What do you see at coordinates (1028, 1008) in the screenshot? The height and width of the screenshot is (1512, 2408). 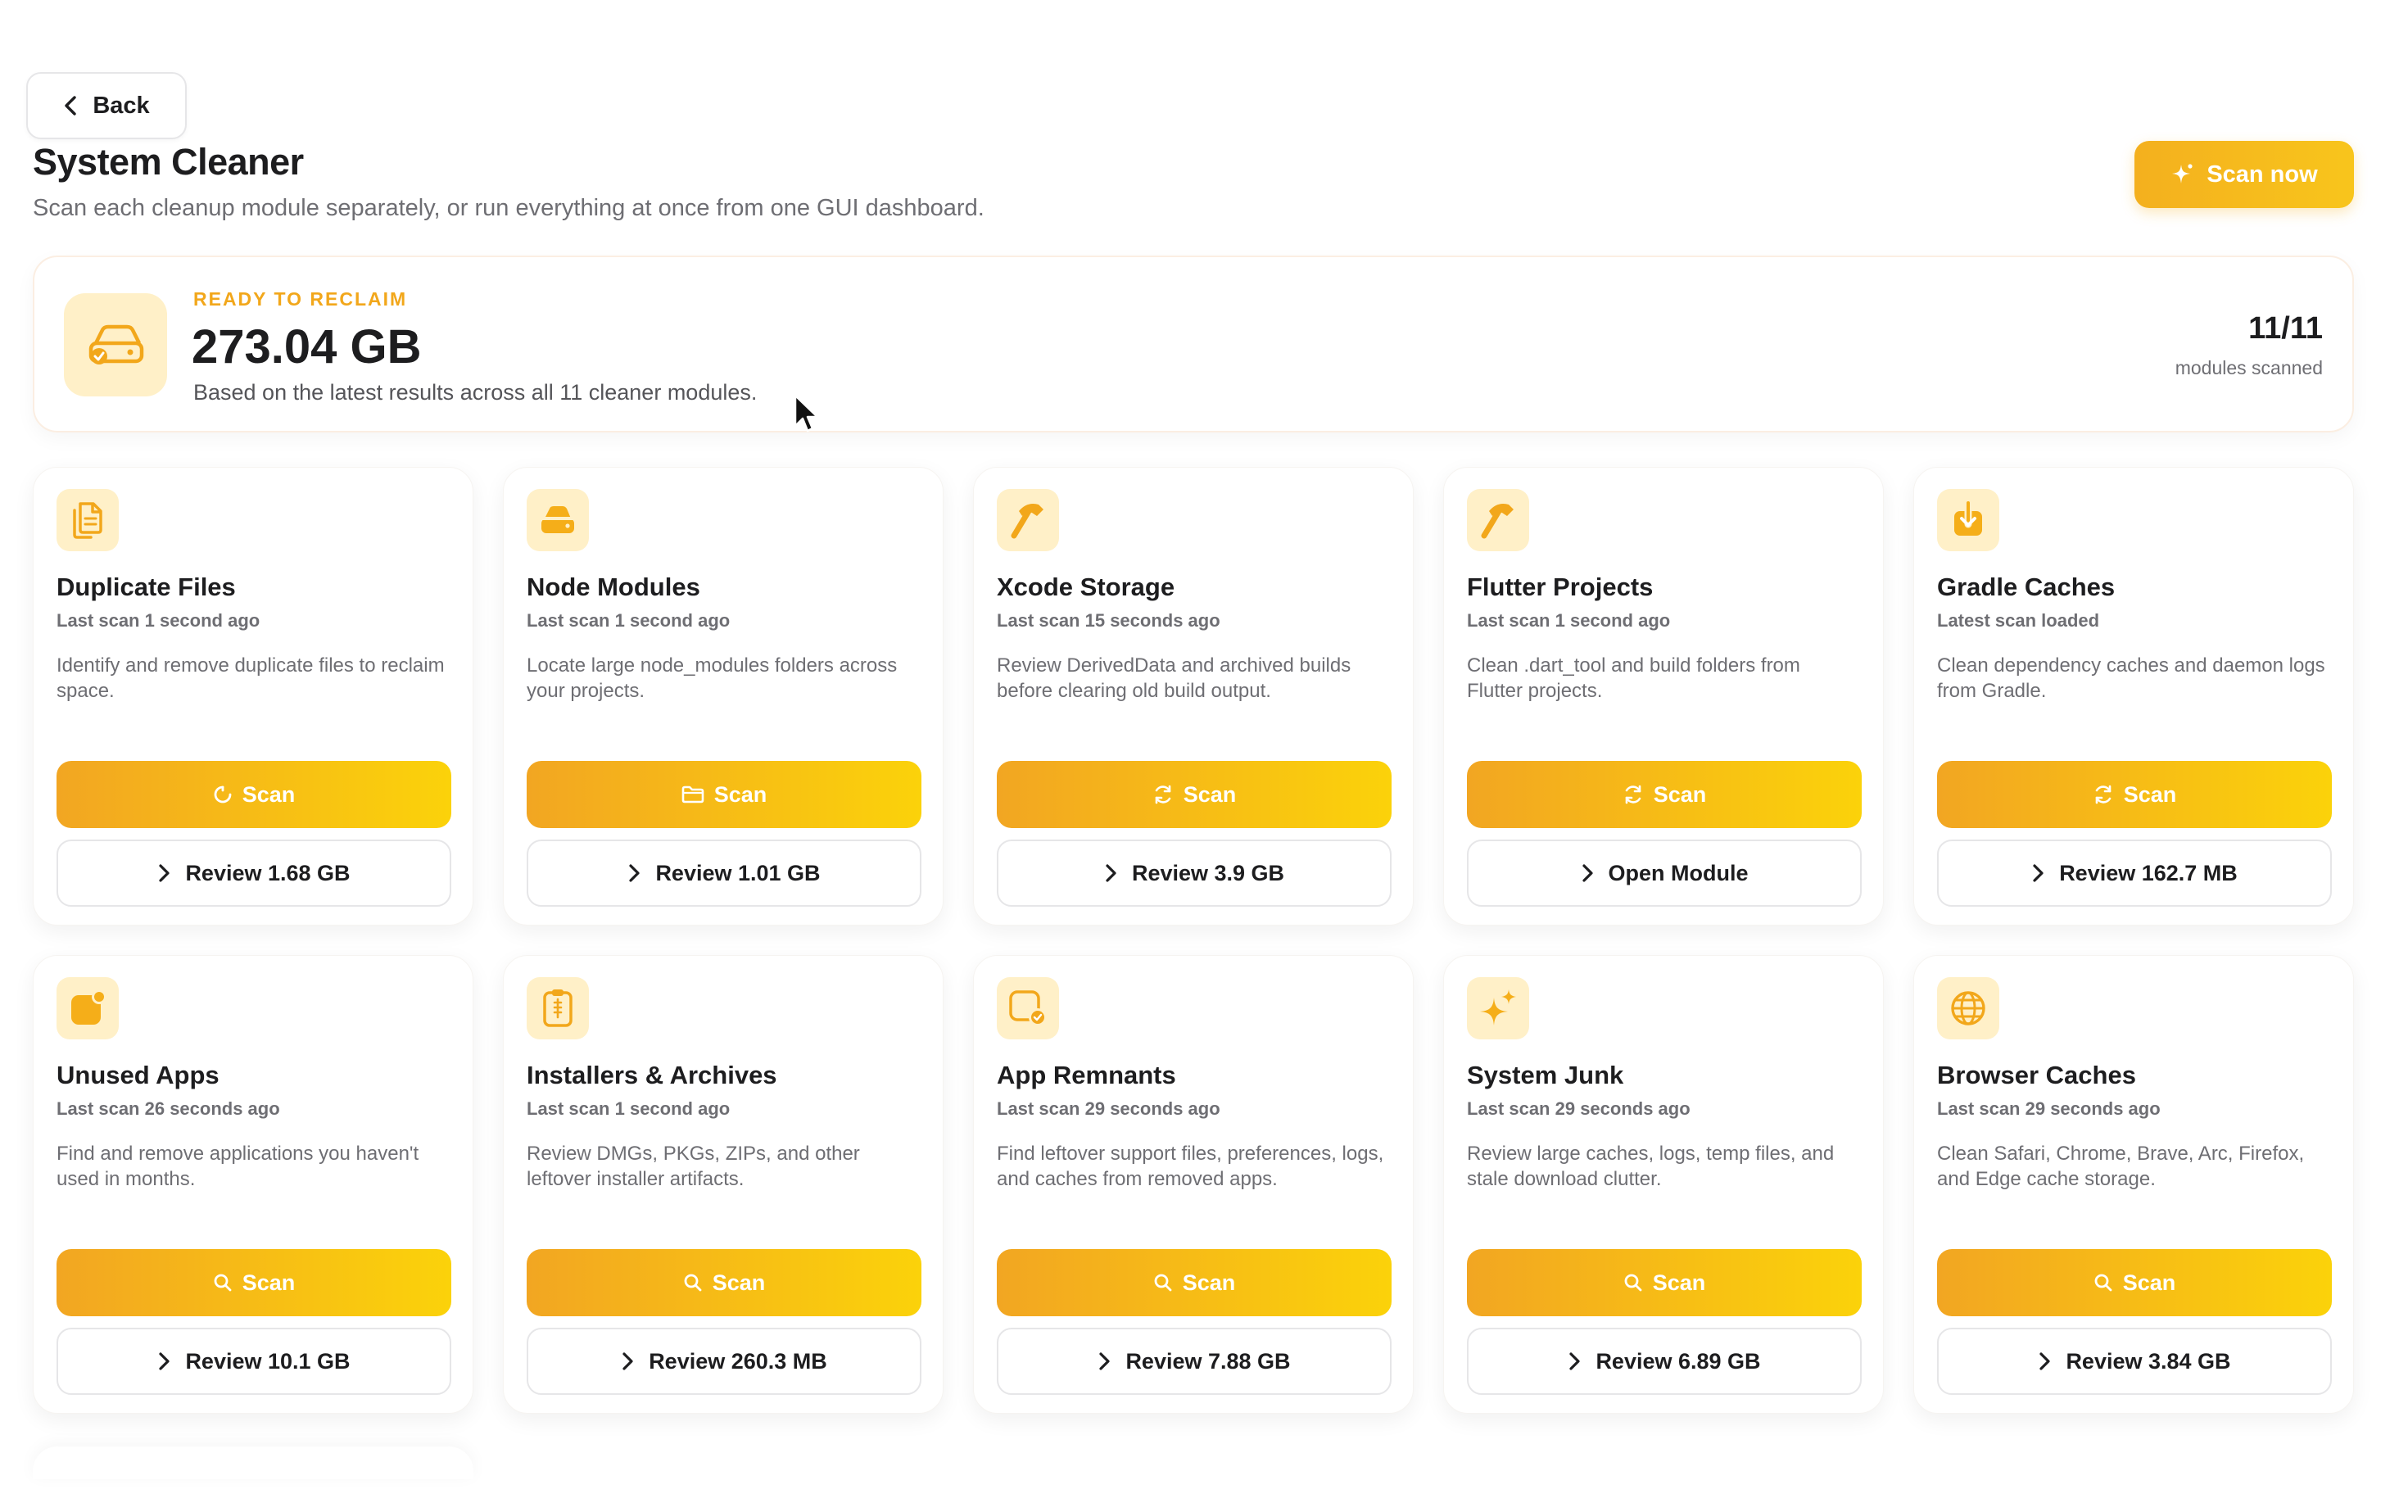 I see `app-check-icon` at bounding box center [1028, 1008].